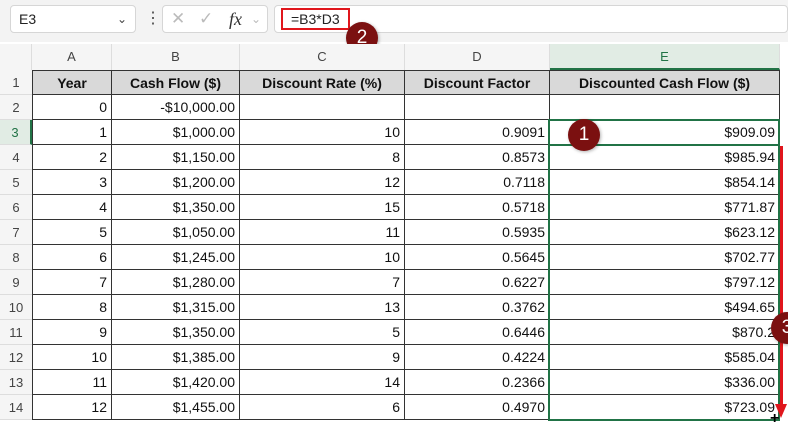 This screenshot has width=788, height=428. Describe the element at coordinates (176, 232) in the screenshot. I see `table-cell: $1,050.00` at that location.